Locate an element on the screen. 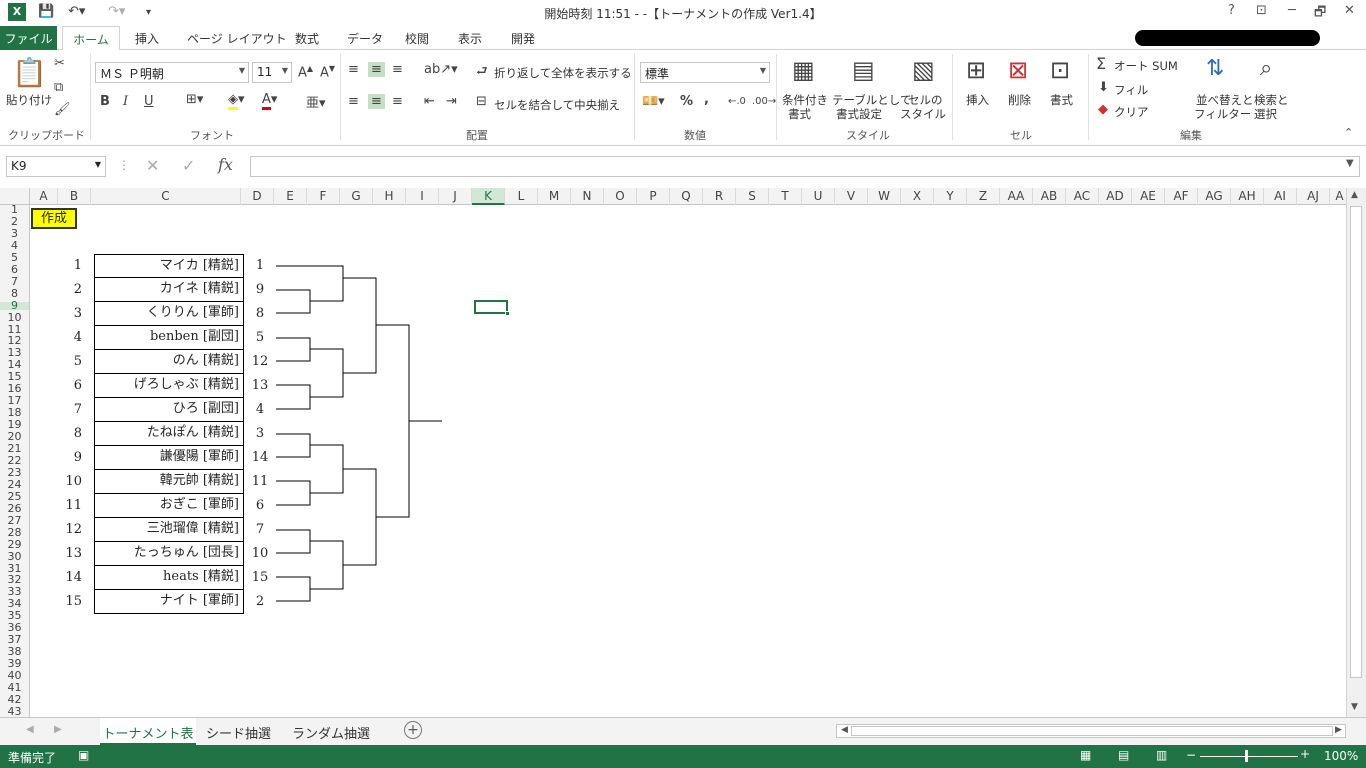 The width and height of the screenshot is (1366, 768). sheet-tab-random-lottery: ランダム抽選 is located at coordinates (331, 731).